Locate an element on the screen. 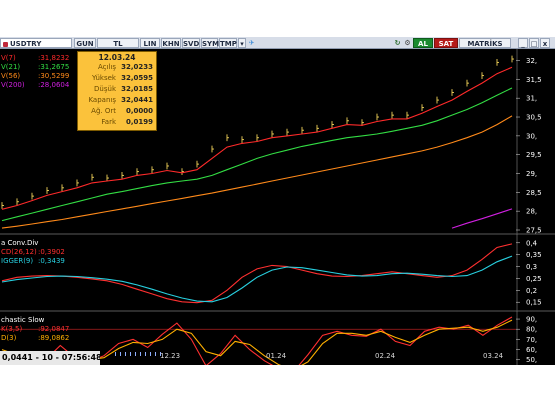  legend-value: :0,3902 is located at coordinates (51, 252).